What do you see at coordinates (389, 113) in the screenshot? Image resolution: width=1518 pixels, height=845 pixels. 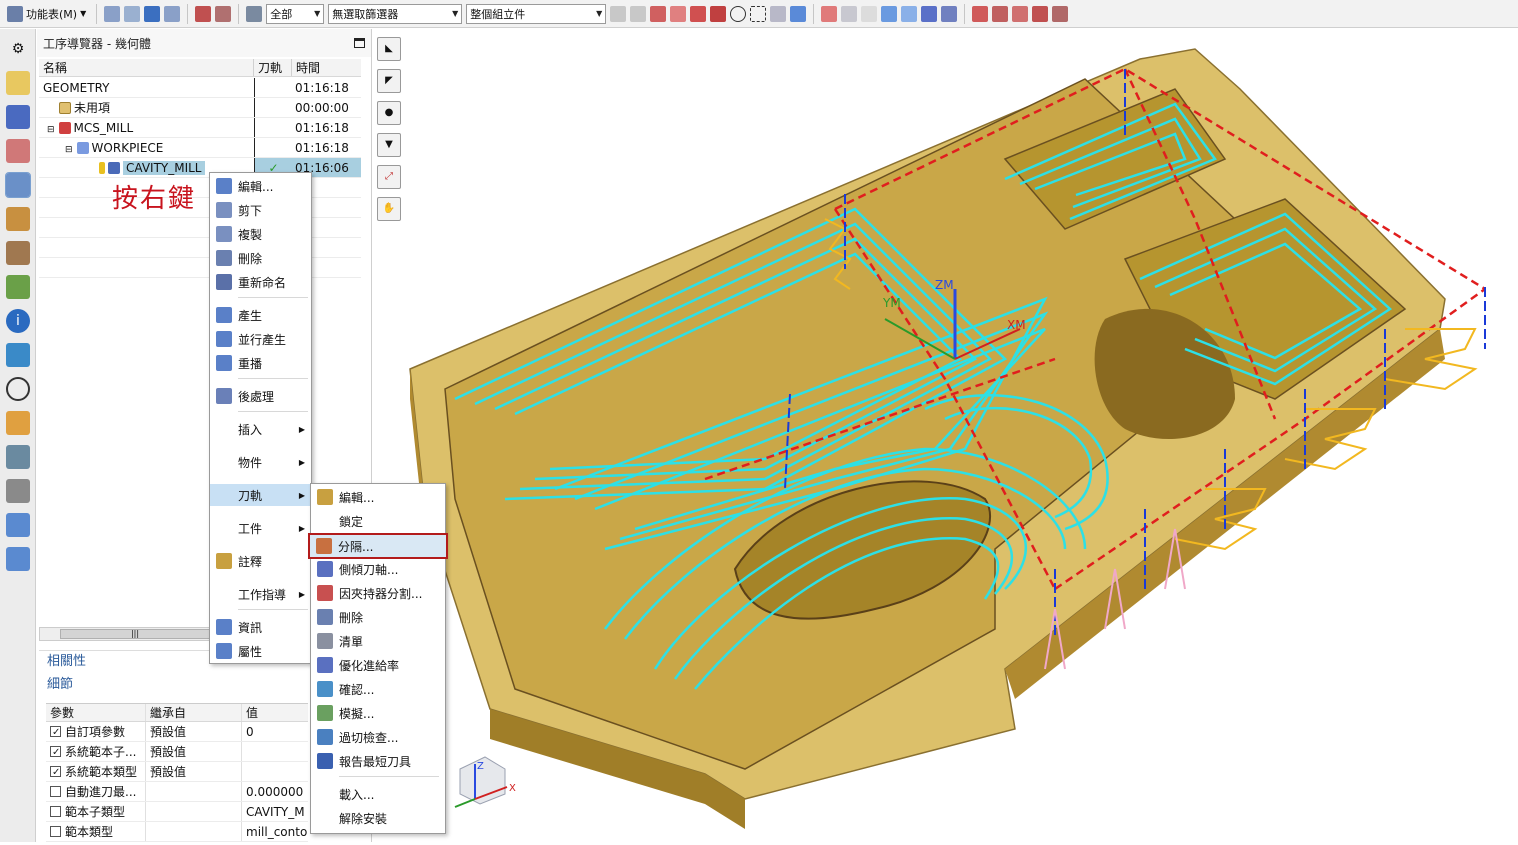 I see `hole-view-icon: ●` at bounding box center [389, 113].